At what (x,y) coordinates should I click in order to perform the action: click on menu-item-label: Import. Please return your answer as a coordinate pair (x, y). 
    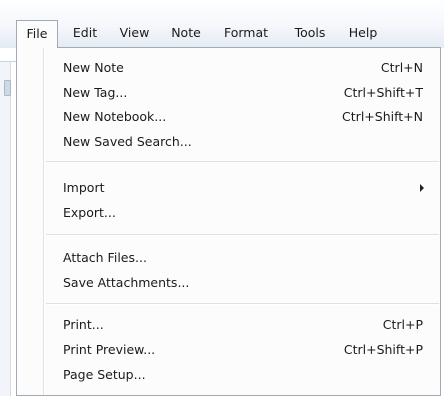
    Looking at the image, I should click on (84, 187).